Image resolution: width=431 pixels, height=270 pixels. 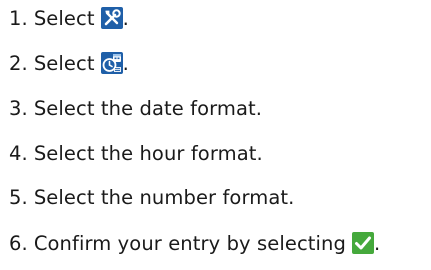 I want to click on step-4: 4. Select the hour format., so click(x=136, y=153).